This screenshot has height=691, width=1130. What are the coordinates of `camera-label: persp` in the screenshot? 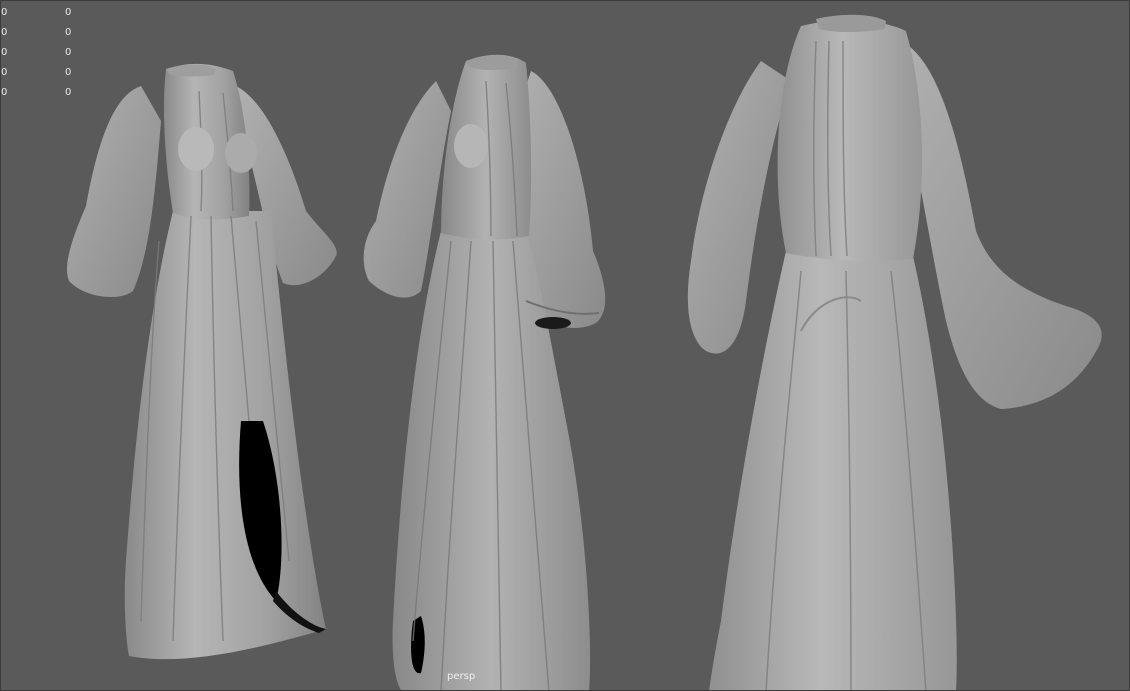 It's located at (461, 676).